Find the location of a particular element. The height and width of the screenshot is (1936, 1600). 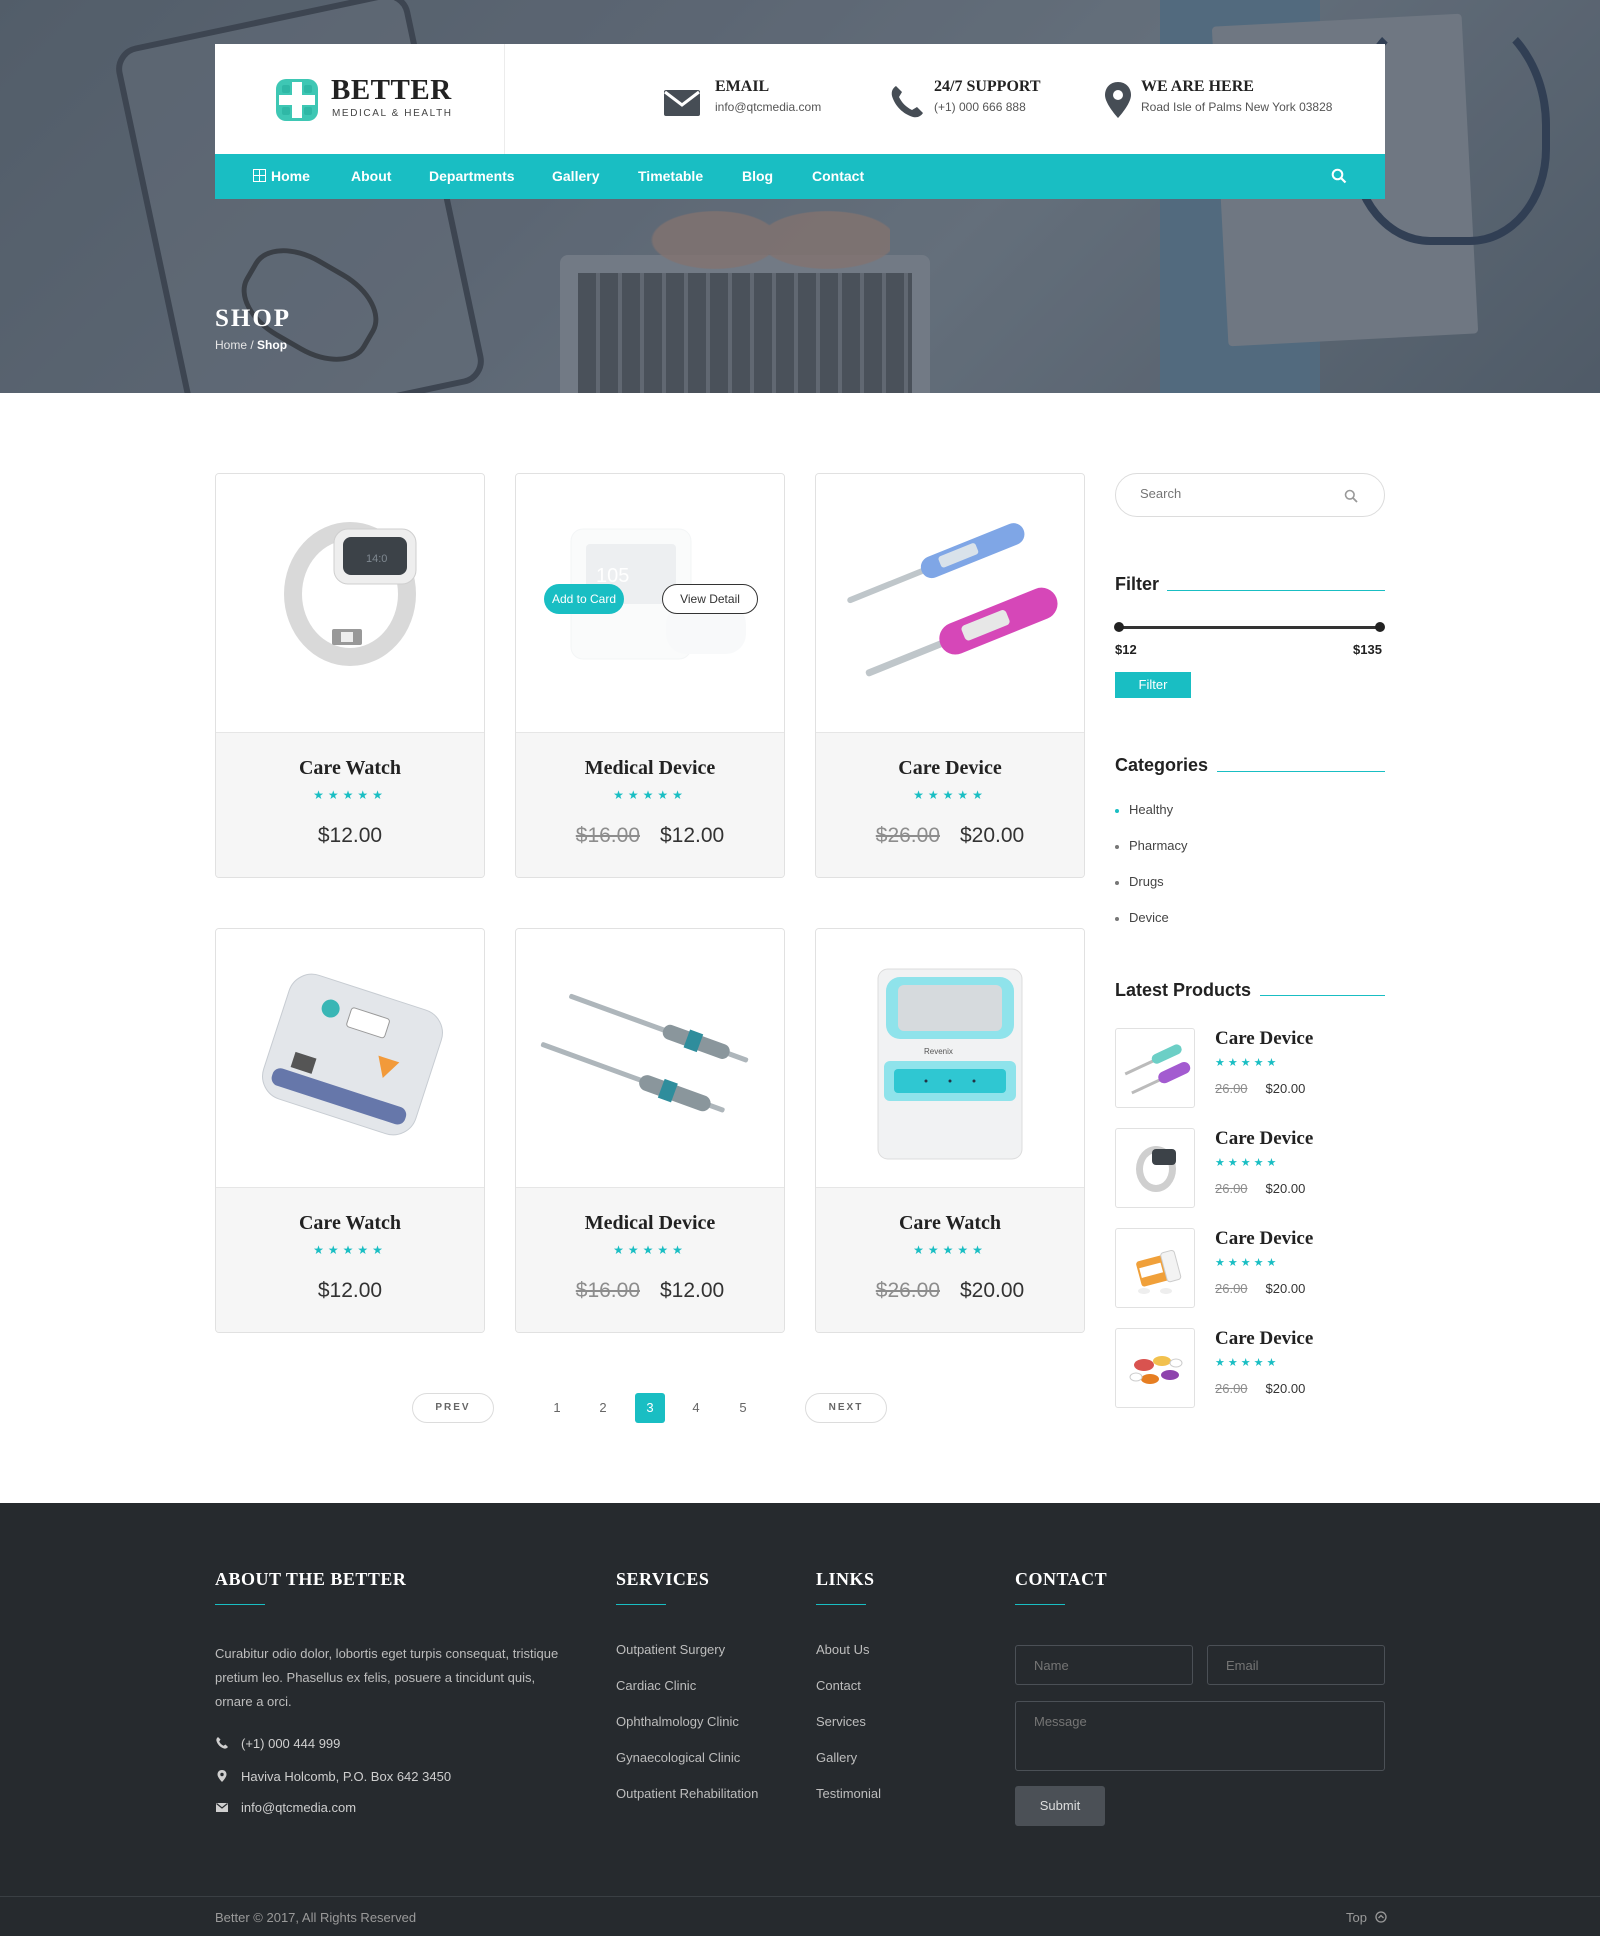

product-current-price: $20.00 is located at coordinates (992, 835).